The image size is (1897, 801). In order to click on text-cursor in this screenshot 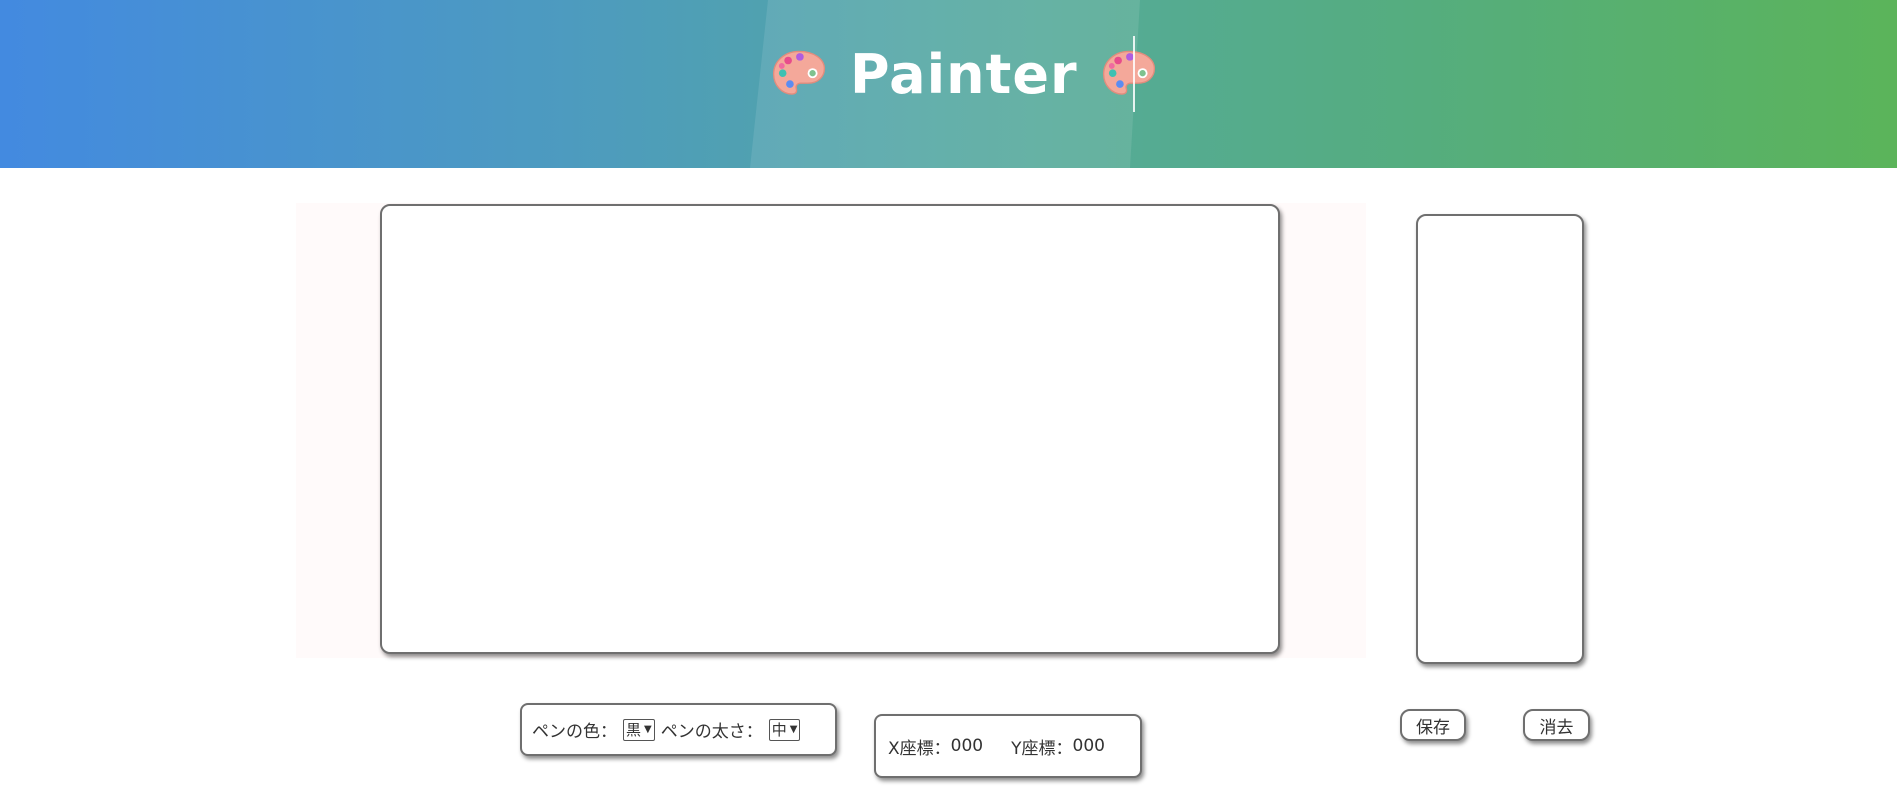, I will do `click(1134, 74)`.